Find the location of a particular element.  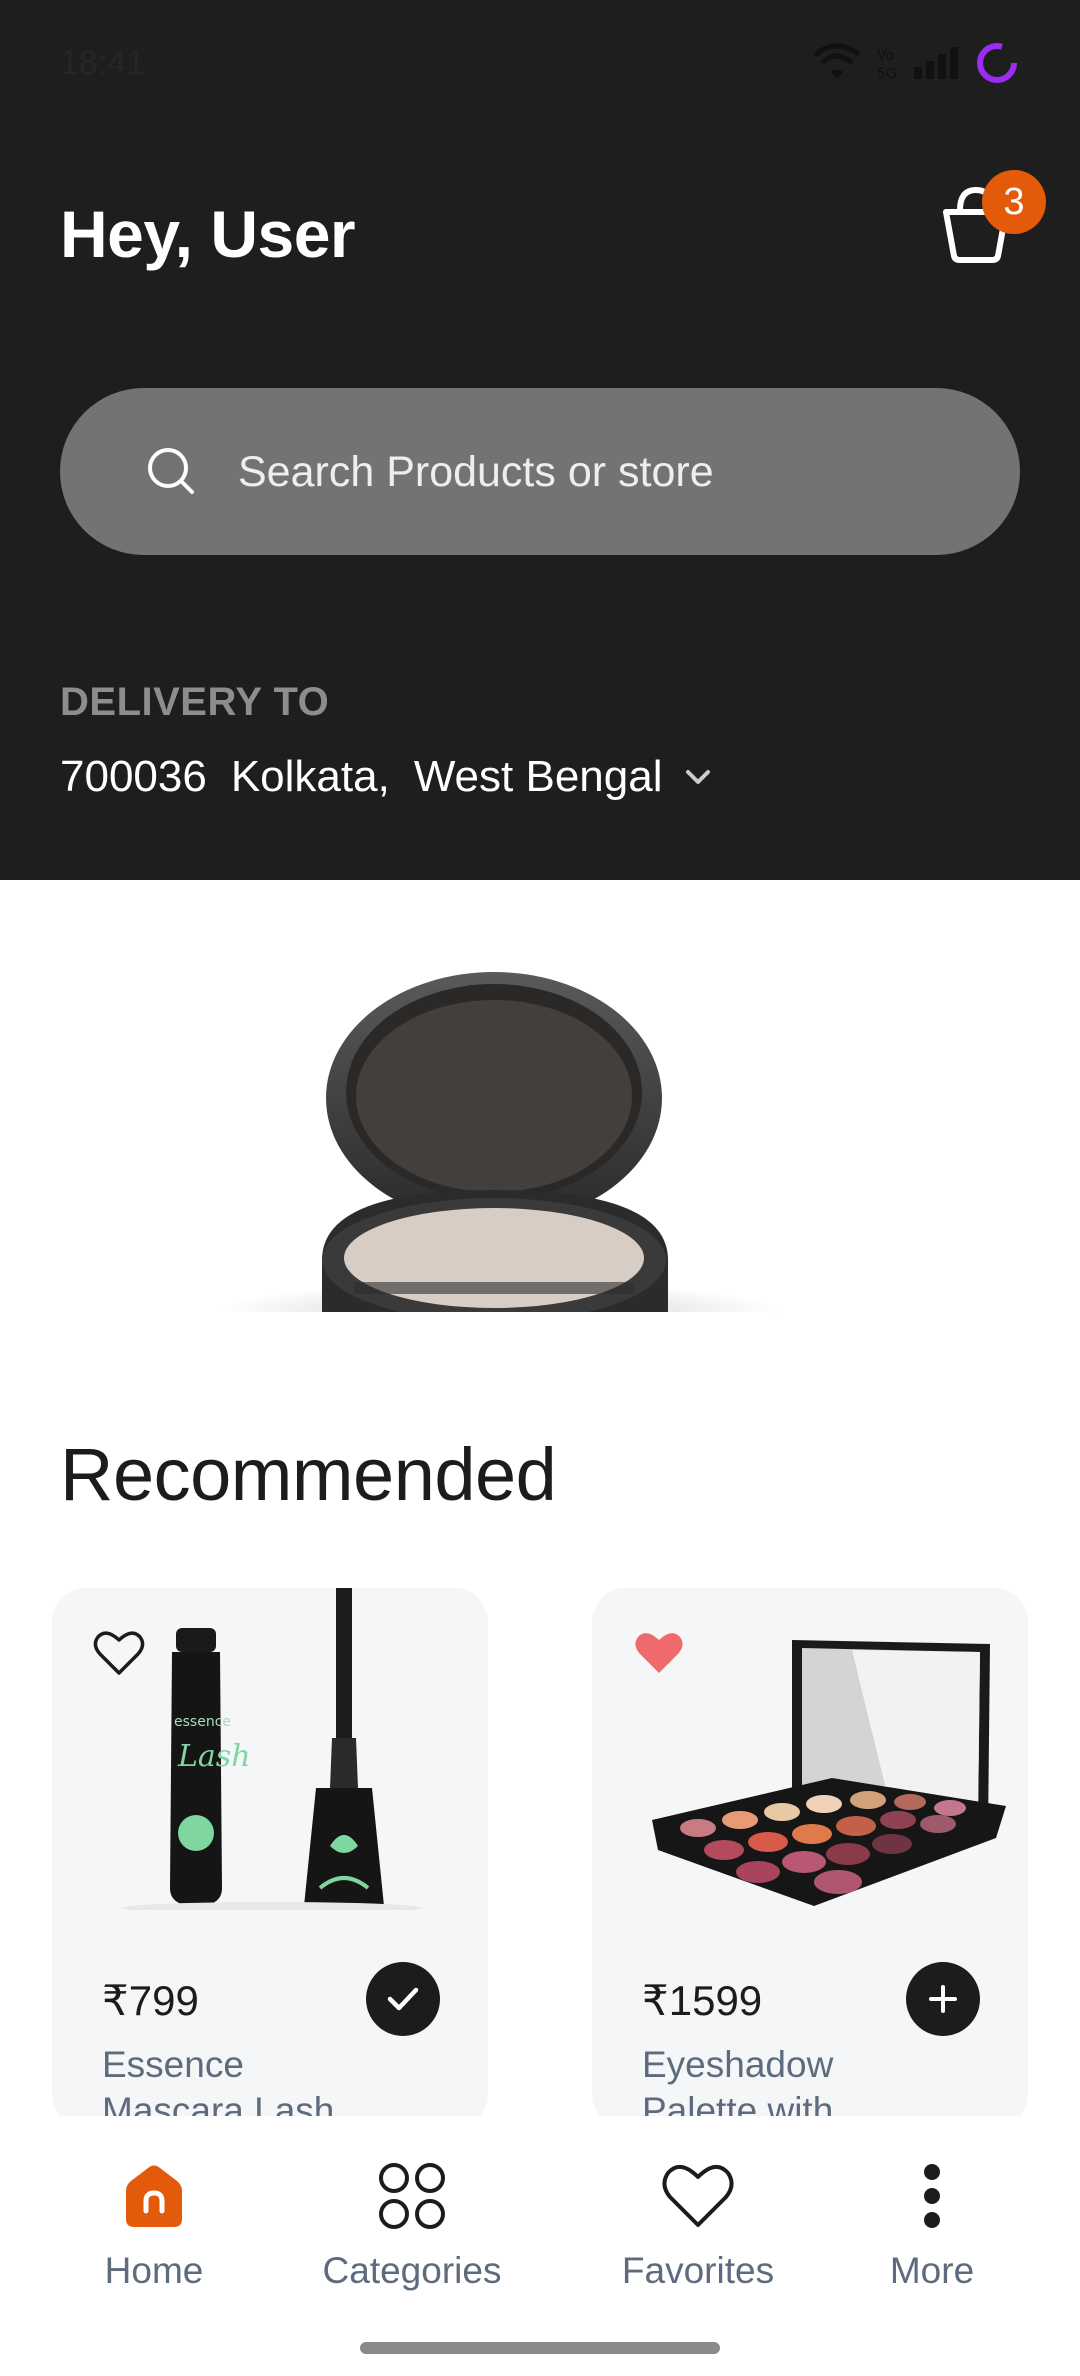

more-vertical-icon is located at coordinates (932, 2196).